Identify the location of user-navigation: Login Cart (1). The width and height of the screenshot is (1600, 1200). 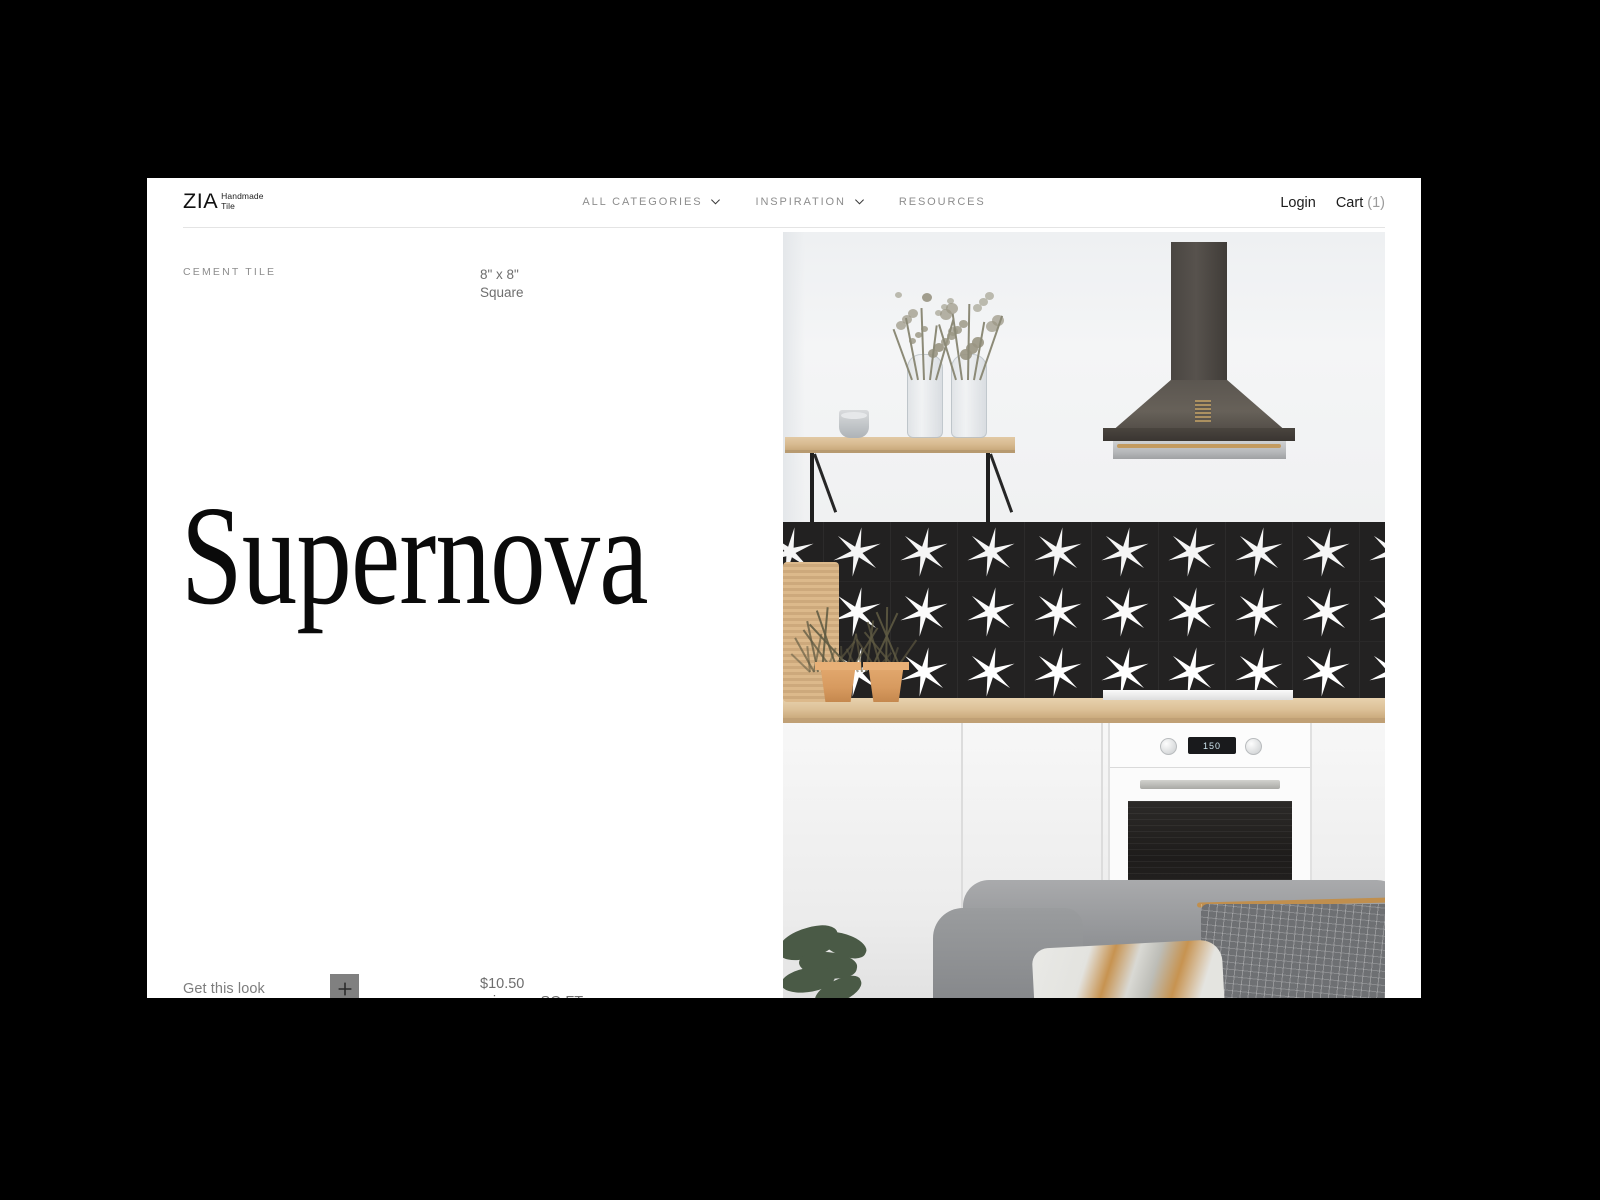
(1332, 203).